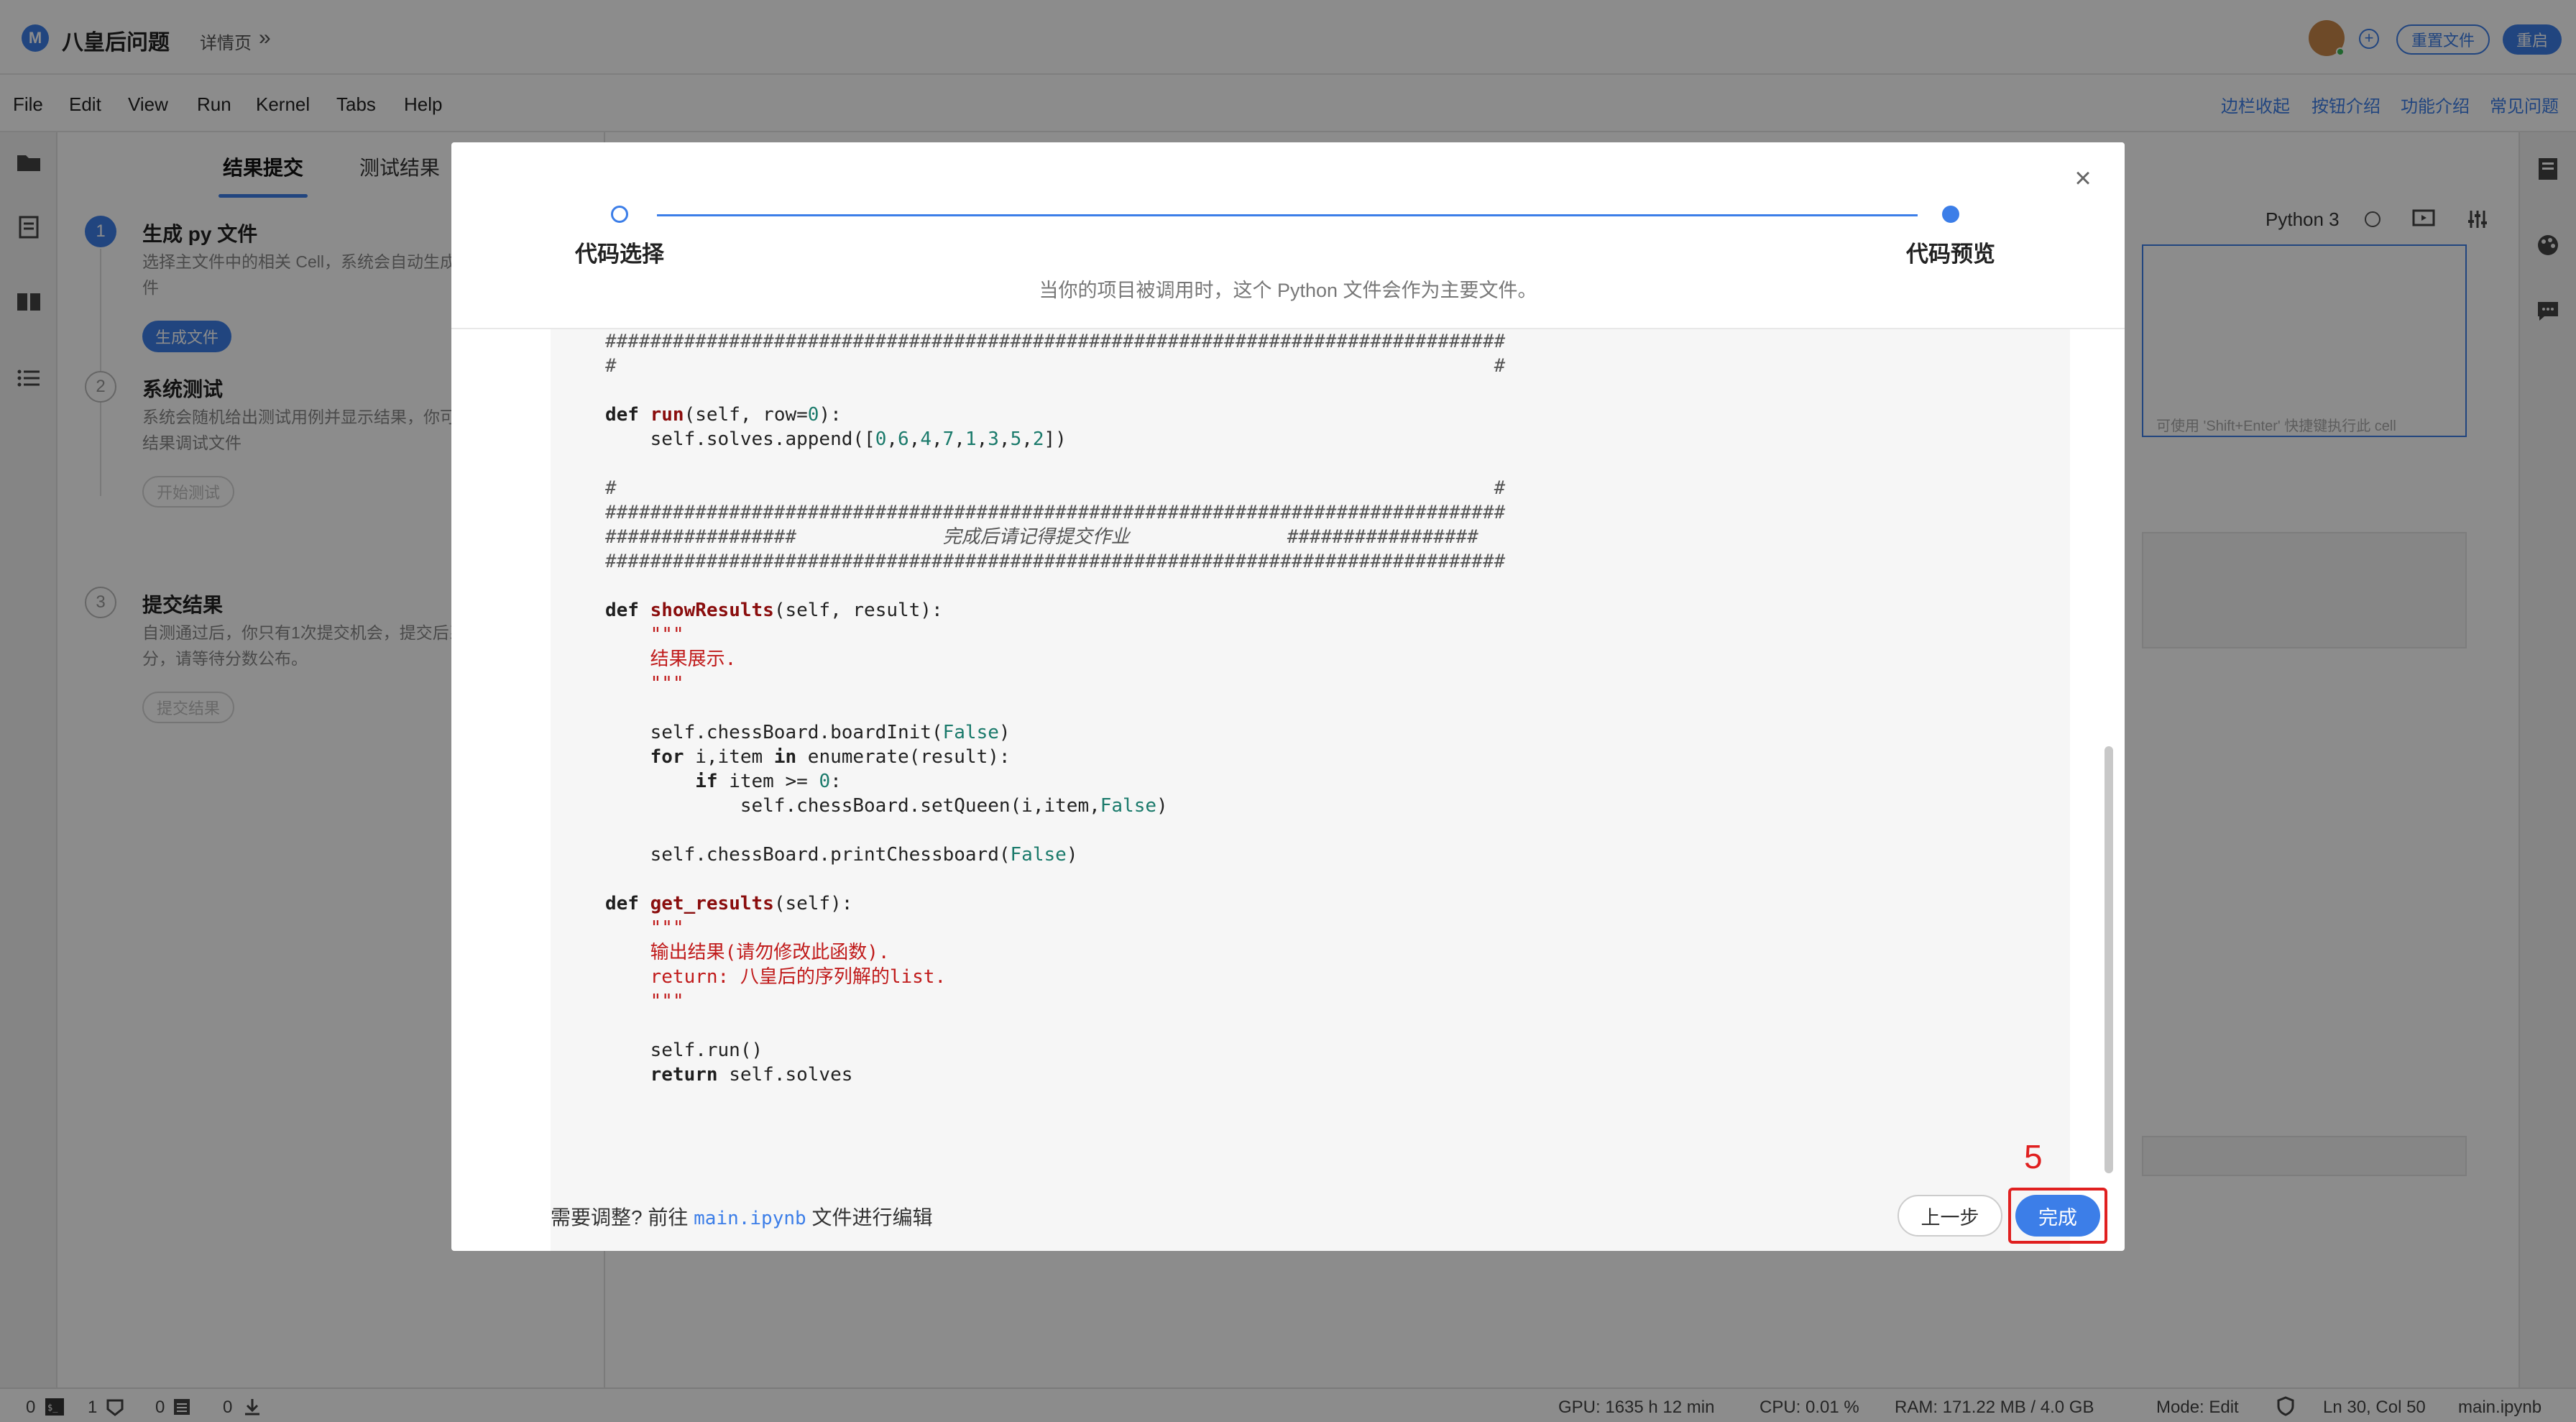  What do you see at coordinates (619, 255) in the screenshot?
I see `step-label-code-select: 代码选择` at bounding box center [619, 255].